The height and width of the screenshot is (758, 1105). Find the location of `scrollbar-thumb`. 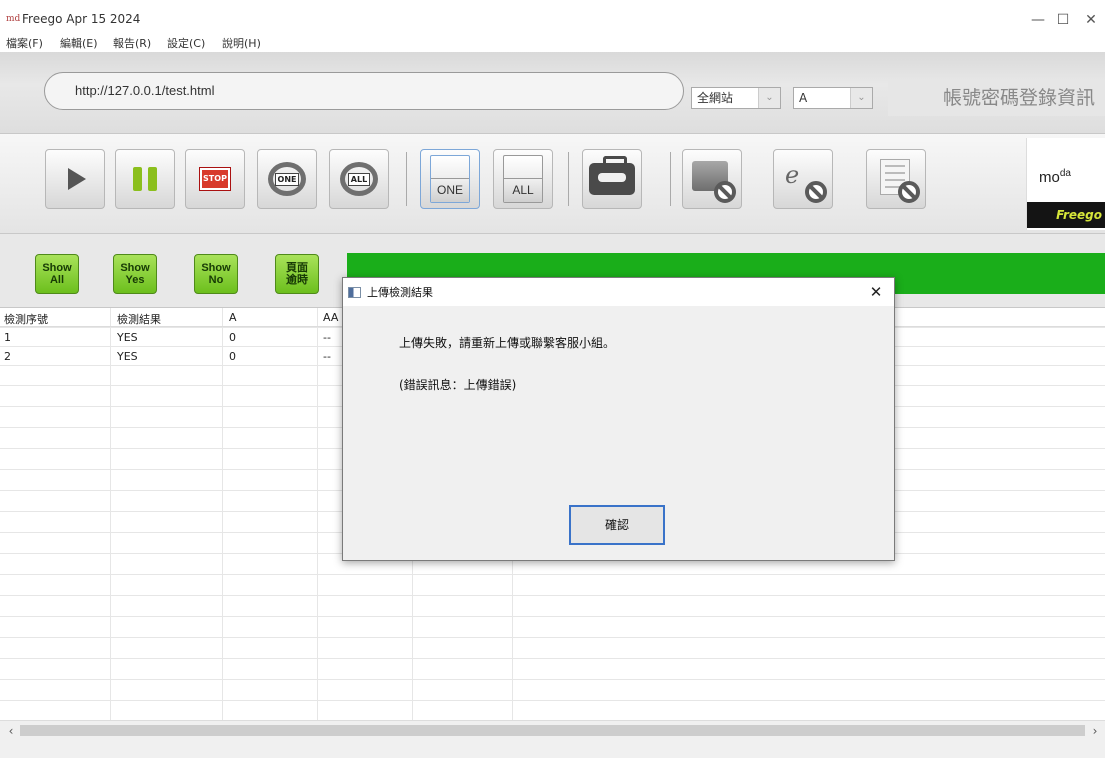

scrollbar-thumb is located at coordinates (552, 730).